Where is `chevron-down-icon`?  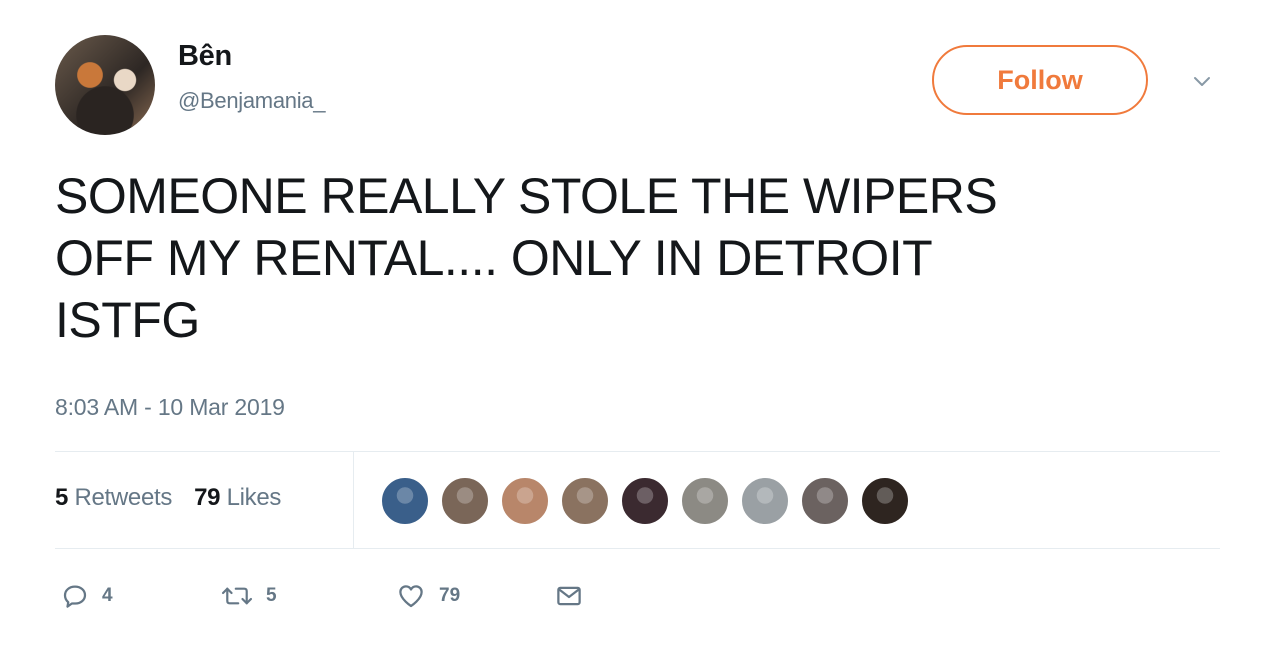 chevron-down-icon is located at coordinates (1202, 82).